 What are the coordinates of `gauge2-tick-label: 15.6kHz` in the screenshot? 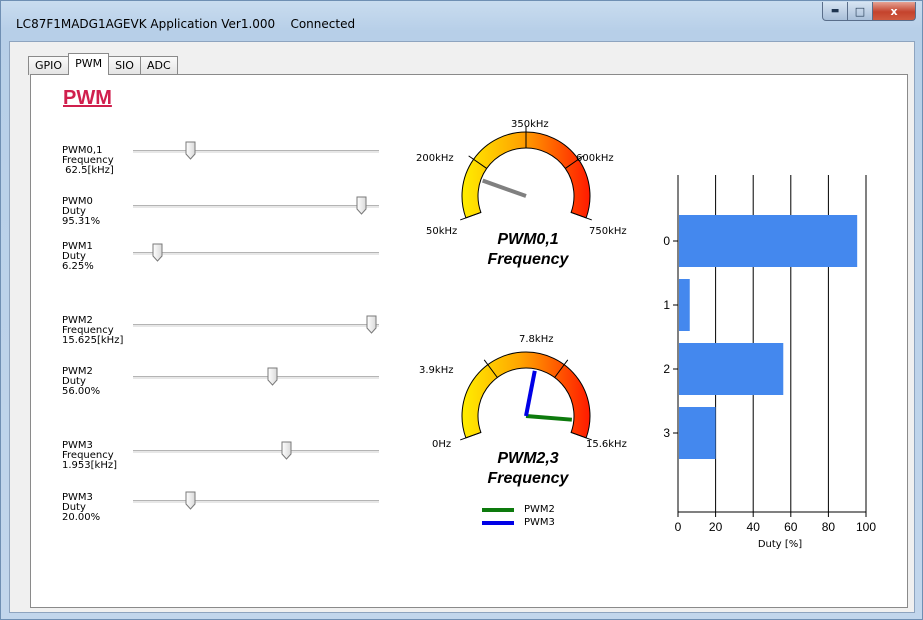 It's located at (606, 444).